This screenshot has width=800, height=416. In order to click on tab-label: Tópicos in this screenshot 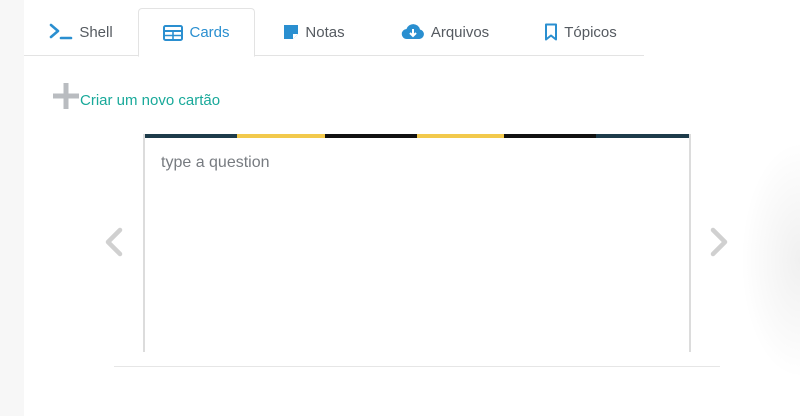, I will do `click(590, 32)`.